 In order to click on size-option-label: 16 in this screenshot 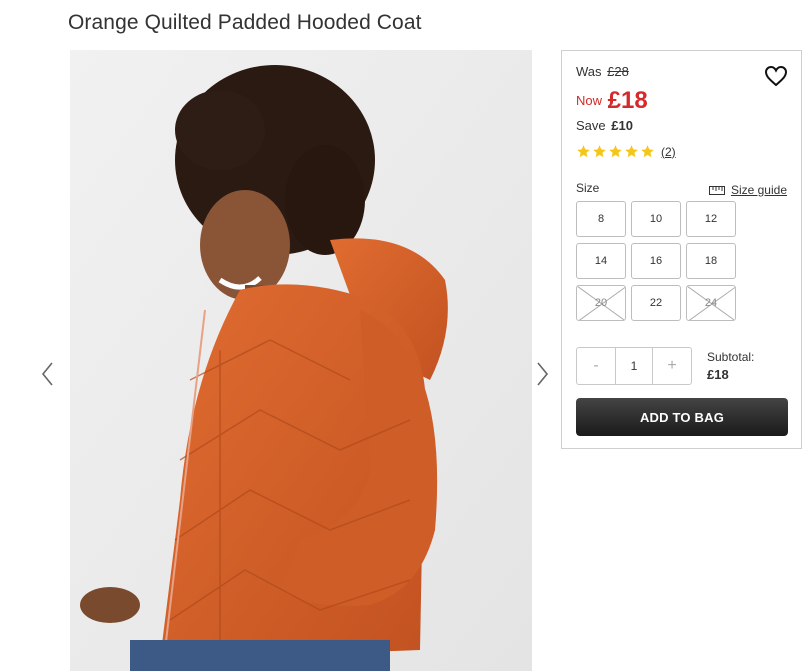, I will do `click(656, 261)`.